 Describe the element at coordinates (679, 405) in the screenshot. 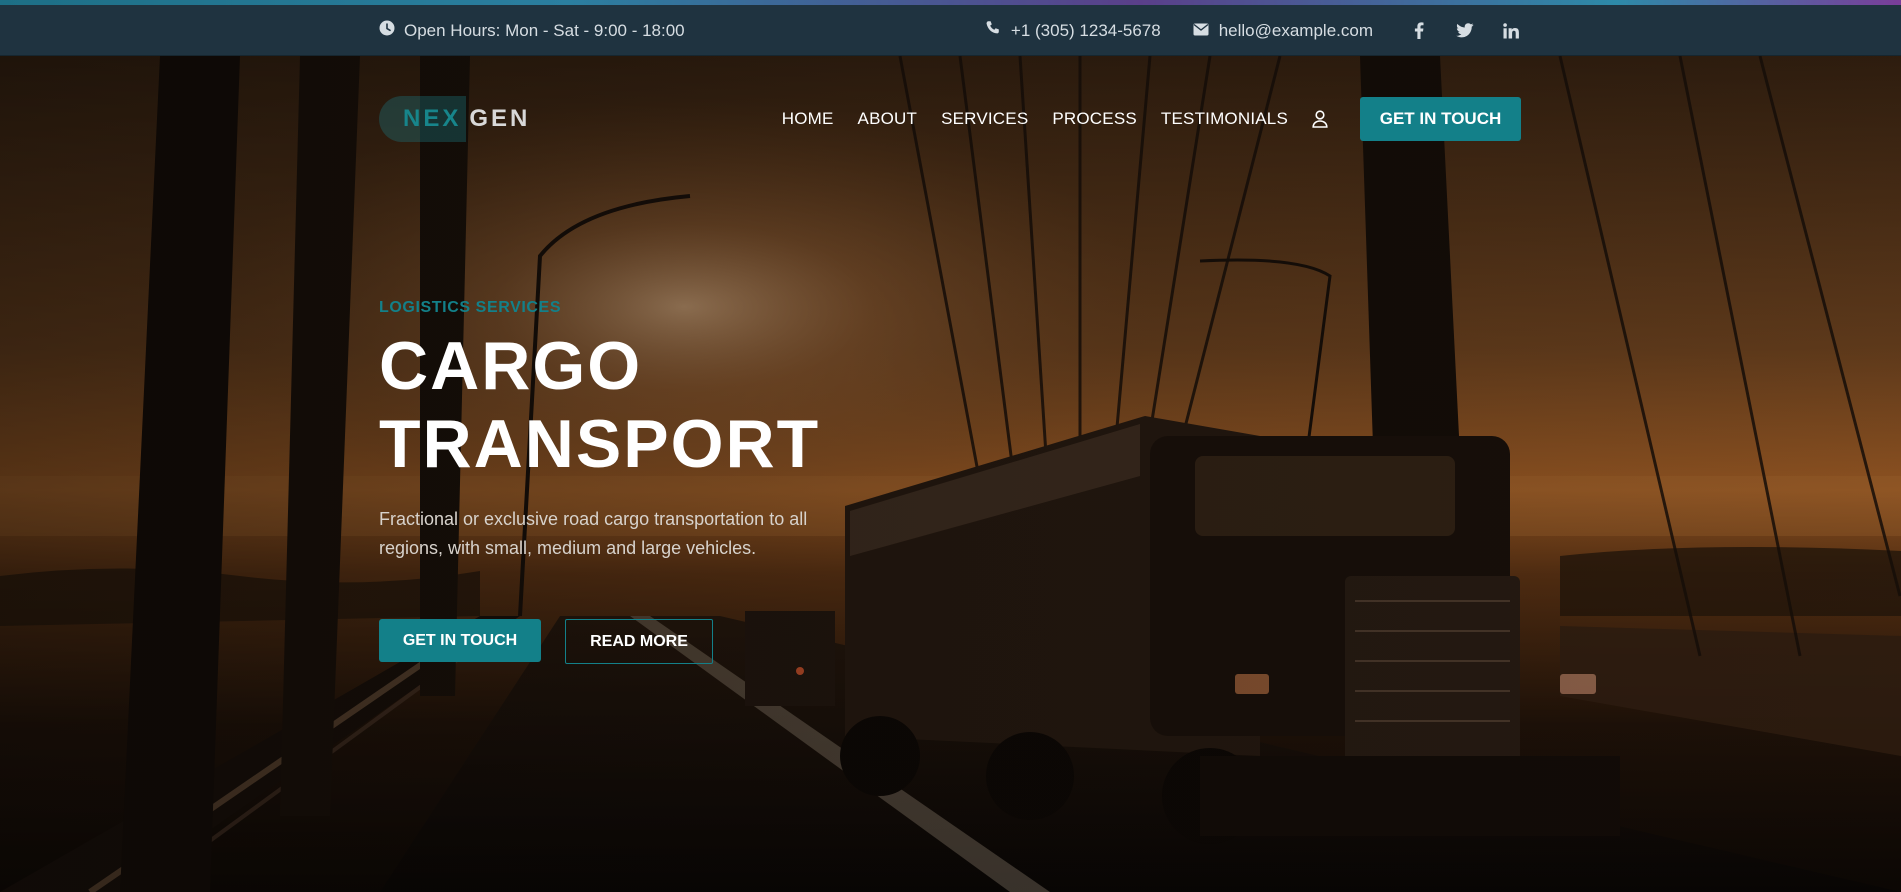

I see `hero-title: CARGO TRANSPORT` at that location.